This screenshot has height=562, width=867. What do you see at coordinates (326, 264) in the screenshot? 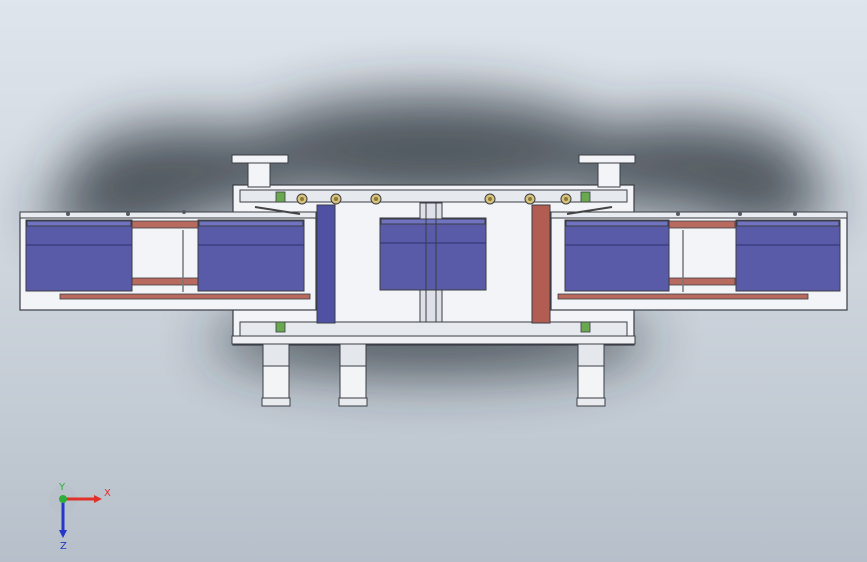
I see `left-vertical-roller` at bounding box center [326, 264].